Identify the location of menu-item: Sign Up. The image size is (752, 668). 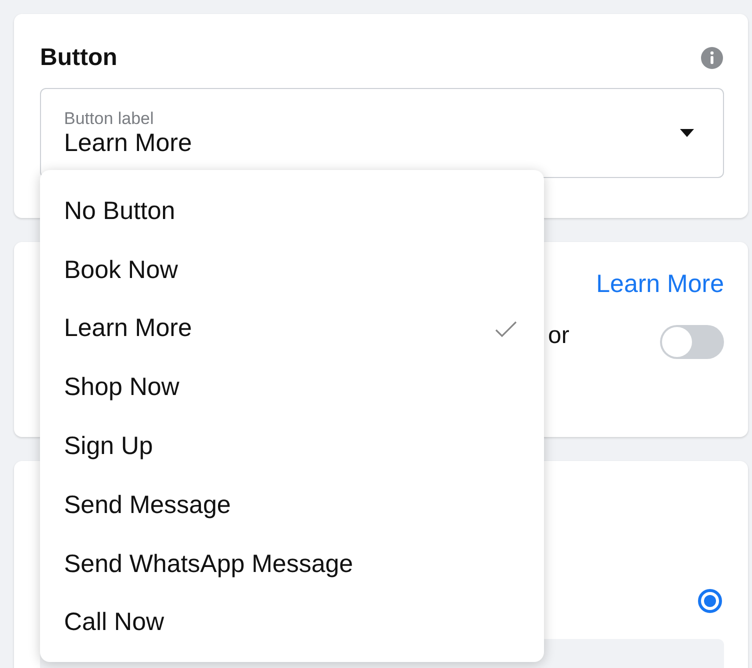
(292, 446).